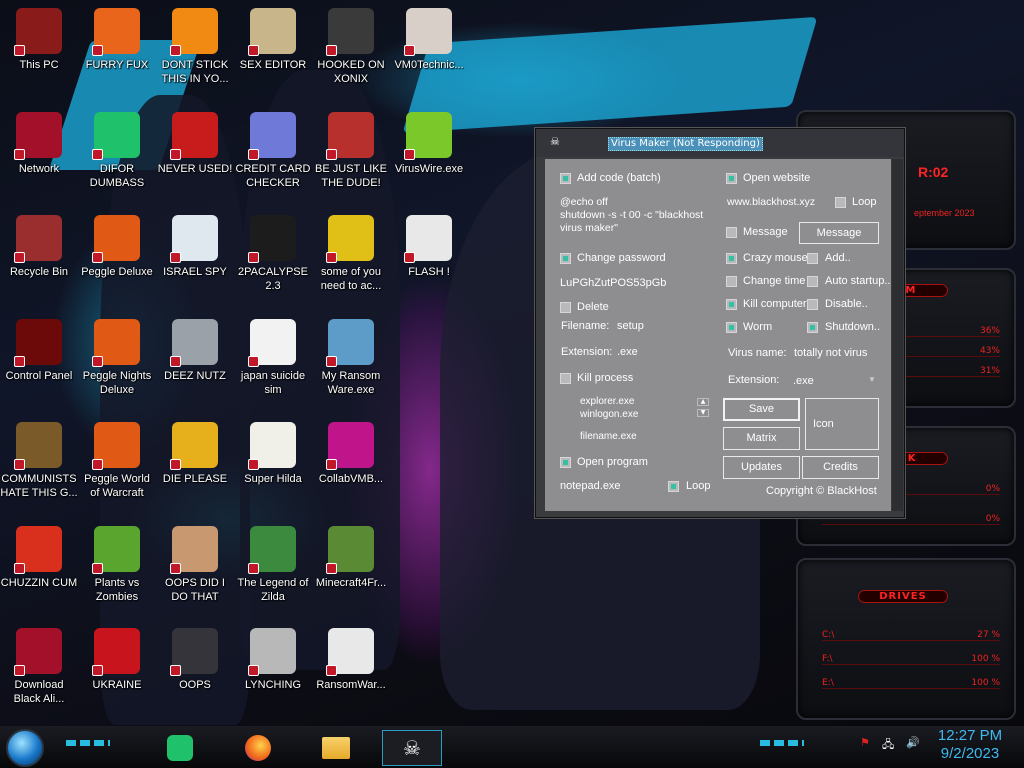 The width and height of the screenshot is (1024, 768). I want to click on process-list-item: winlogon.exe, so click(609, 414).